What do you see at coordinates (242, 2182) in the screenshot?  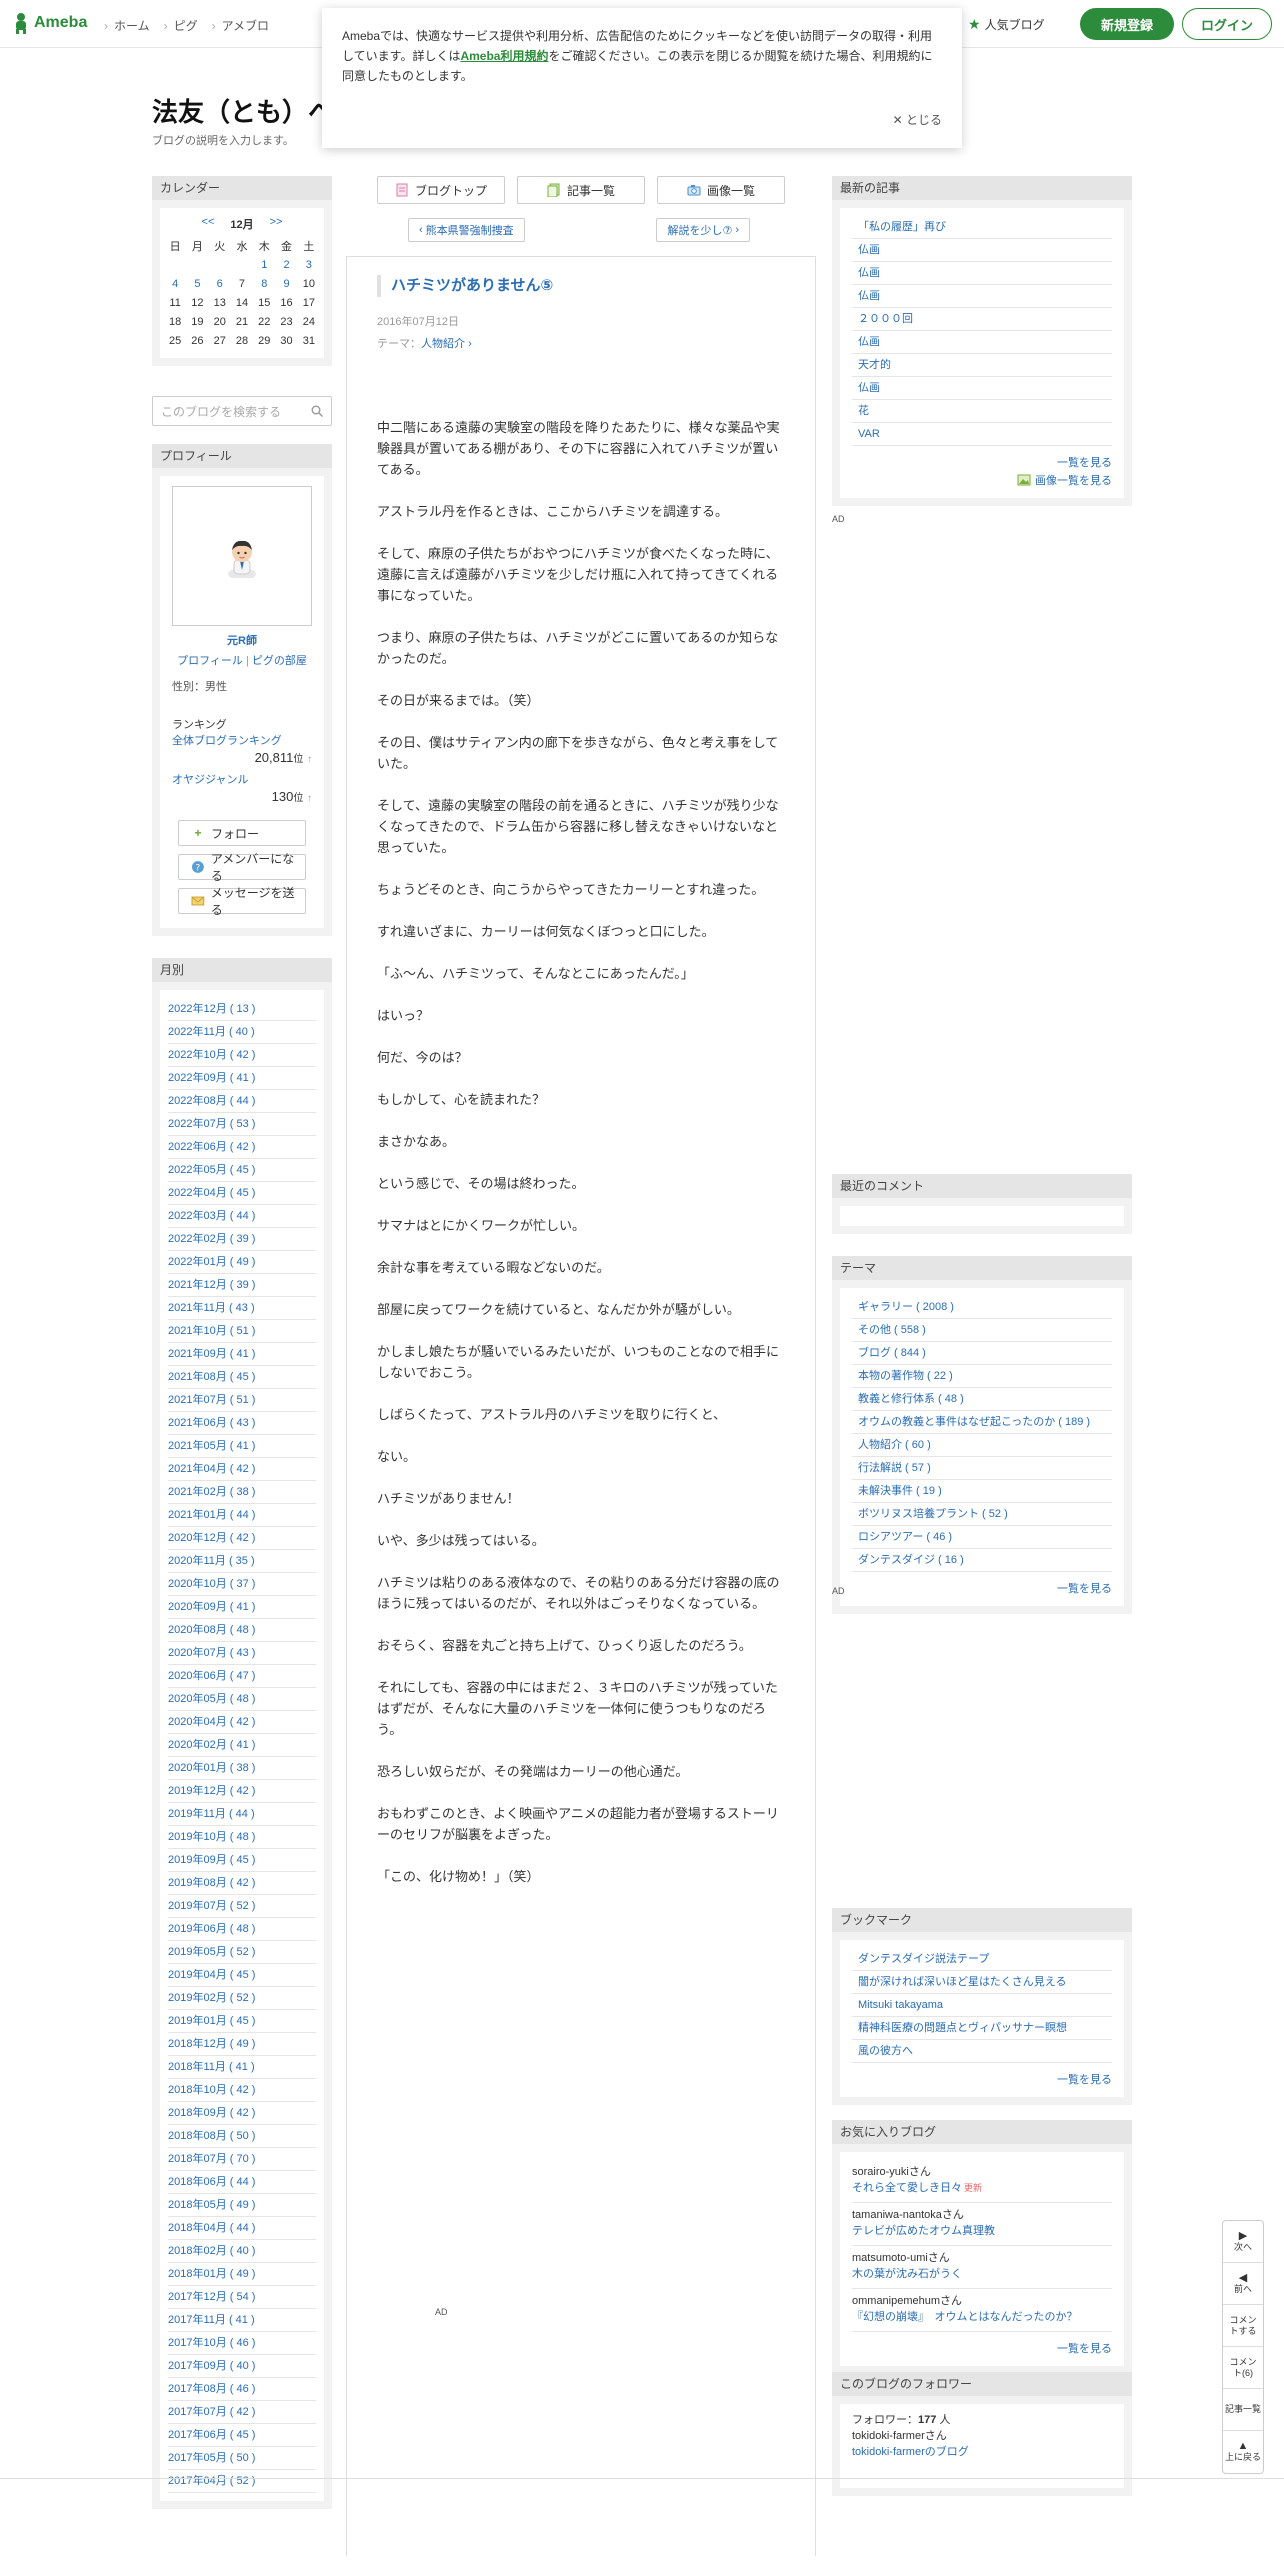 I see `monthly-archive-item: 2018年06月 ( 44 )` at bounding box center [242, 2182].